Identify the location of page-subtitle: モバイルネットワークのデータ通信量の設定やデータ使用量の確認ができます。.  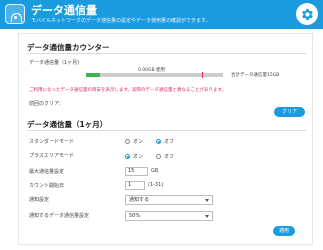
(121, 21).